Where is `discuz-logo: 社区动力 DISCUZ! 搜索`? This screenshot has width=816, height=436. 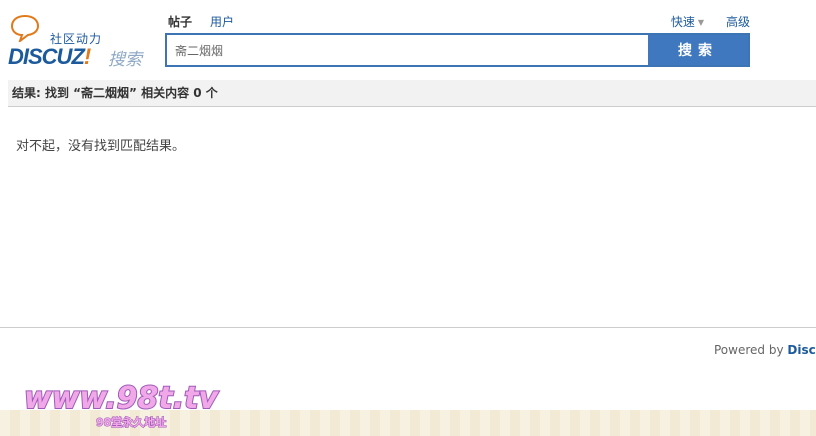
discuz-logo: 社区动力 DISCUZ! 搜索 is located at coordinates (83, 42).